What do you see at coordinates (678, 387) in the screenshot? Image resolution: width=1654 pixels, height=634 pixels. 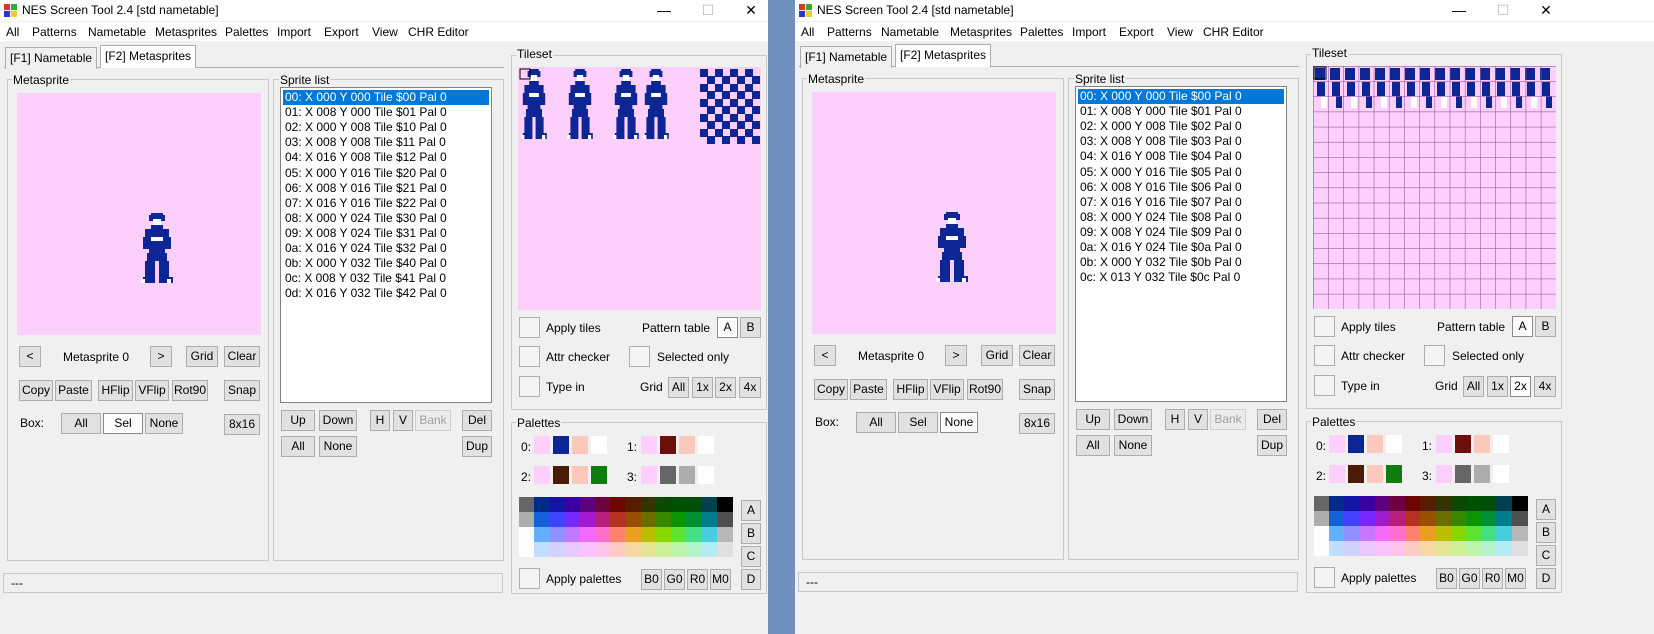 I see `grid-all-button: All` at bounding box center [678, 387].